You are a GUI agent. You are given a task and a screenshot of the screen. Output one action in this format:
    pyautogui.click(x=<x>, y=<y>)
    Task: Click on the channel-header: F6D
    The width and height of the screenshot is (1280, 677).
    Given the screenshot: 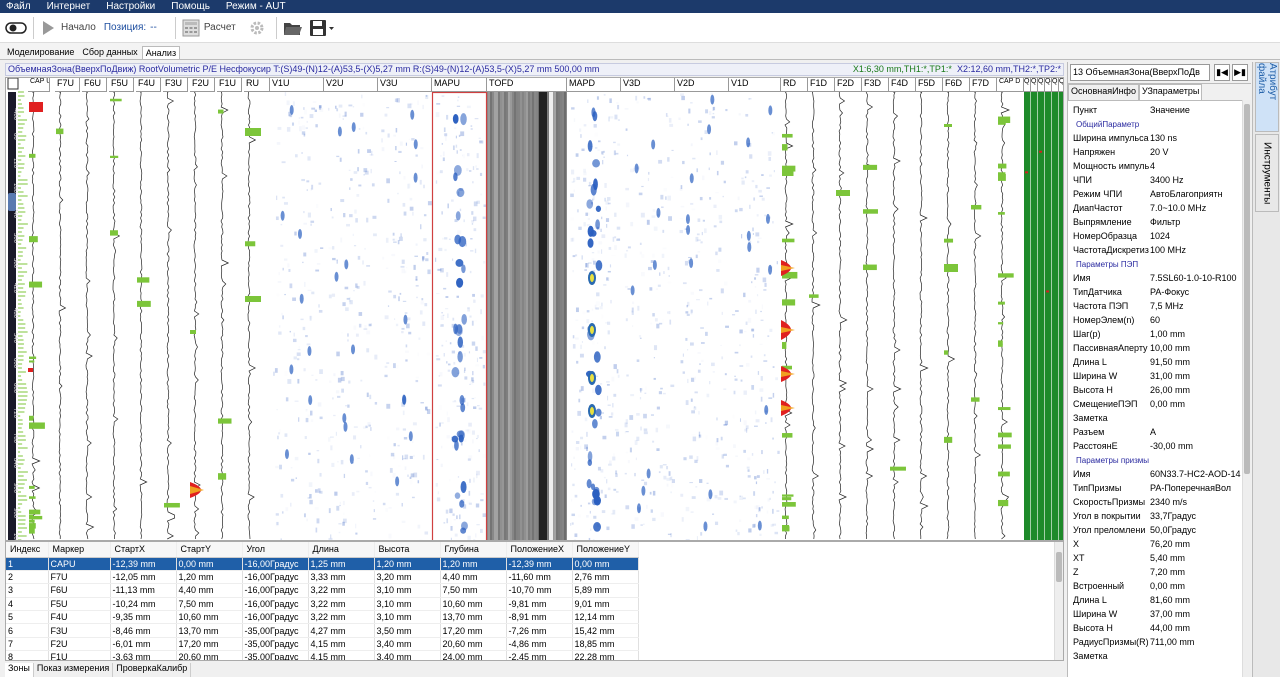 What is the action you would take?
    pyautogui.click(x=956, y=85)
    